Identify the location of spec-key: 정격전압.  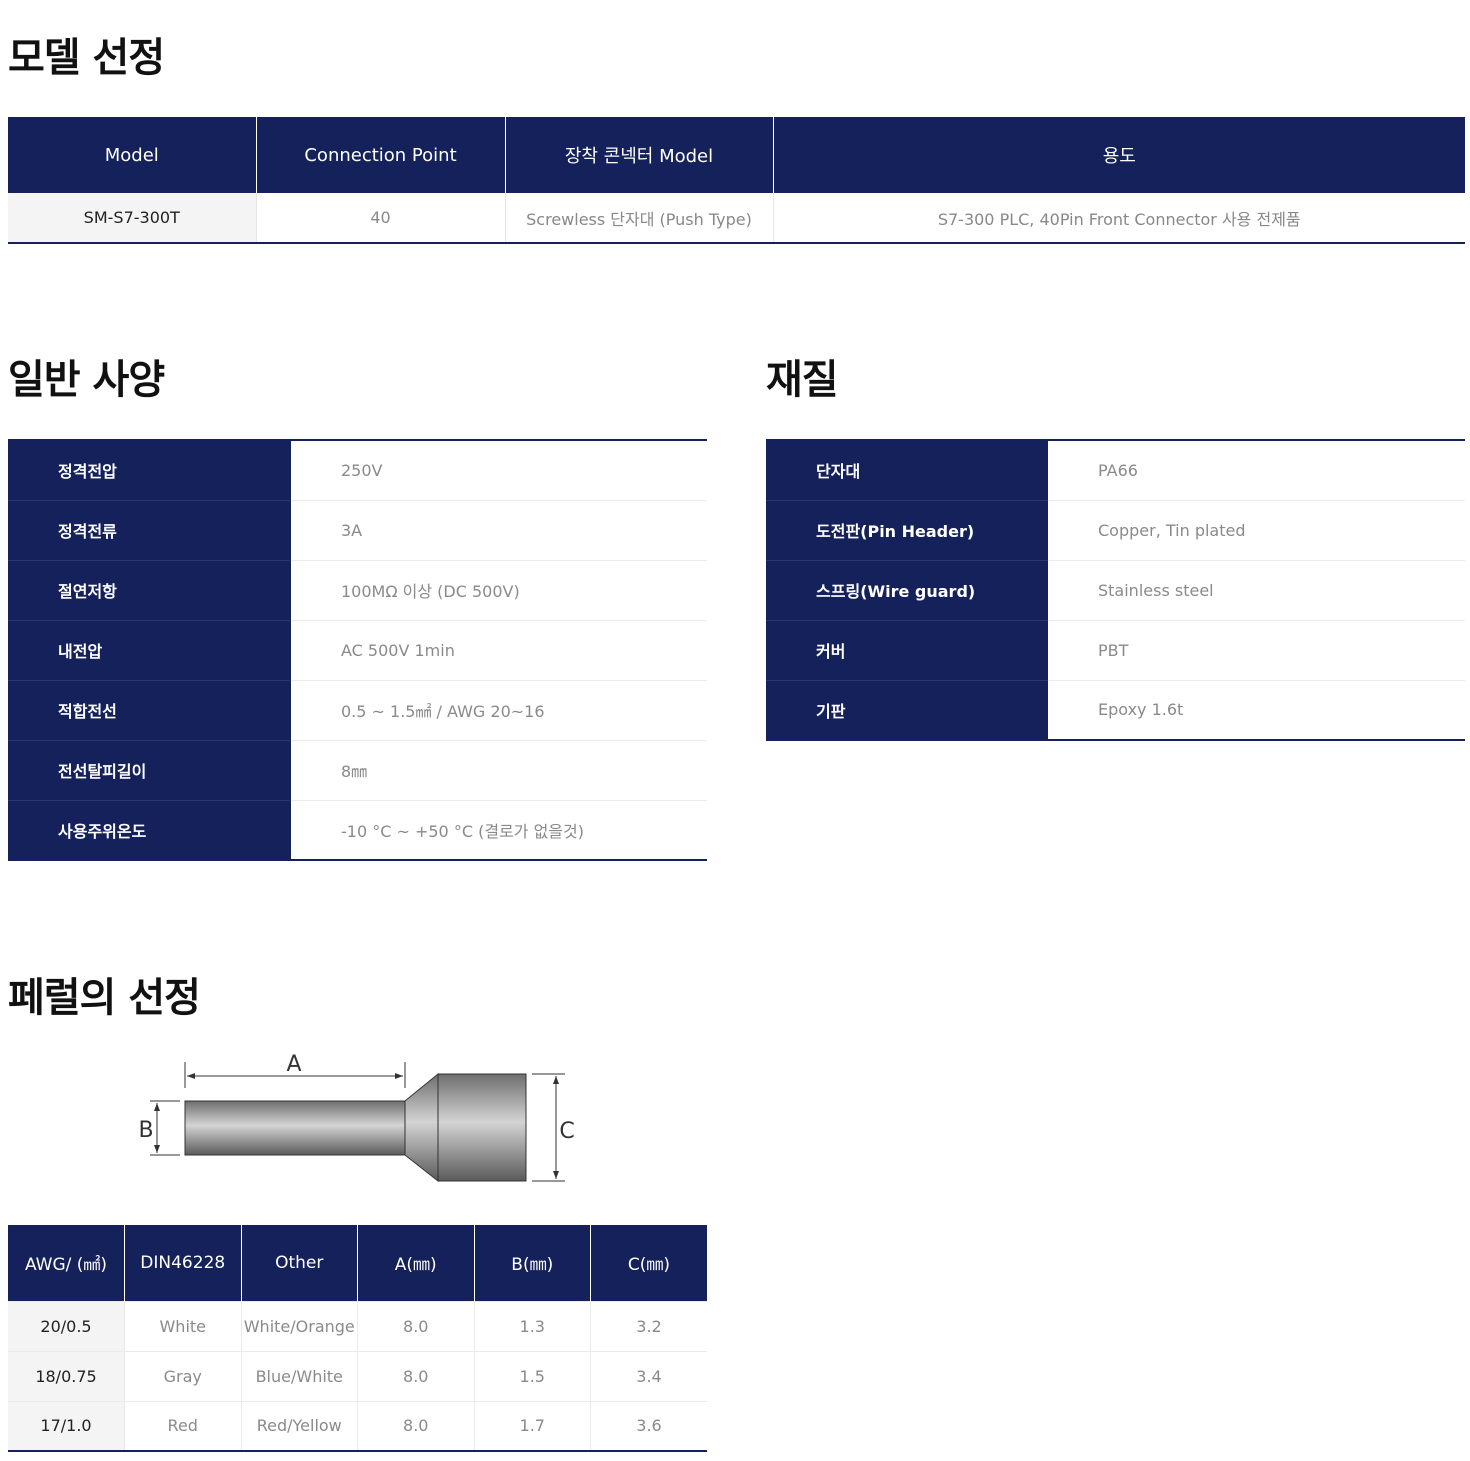
(149, 470).